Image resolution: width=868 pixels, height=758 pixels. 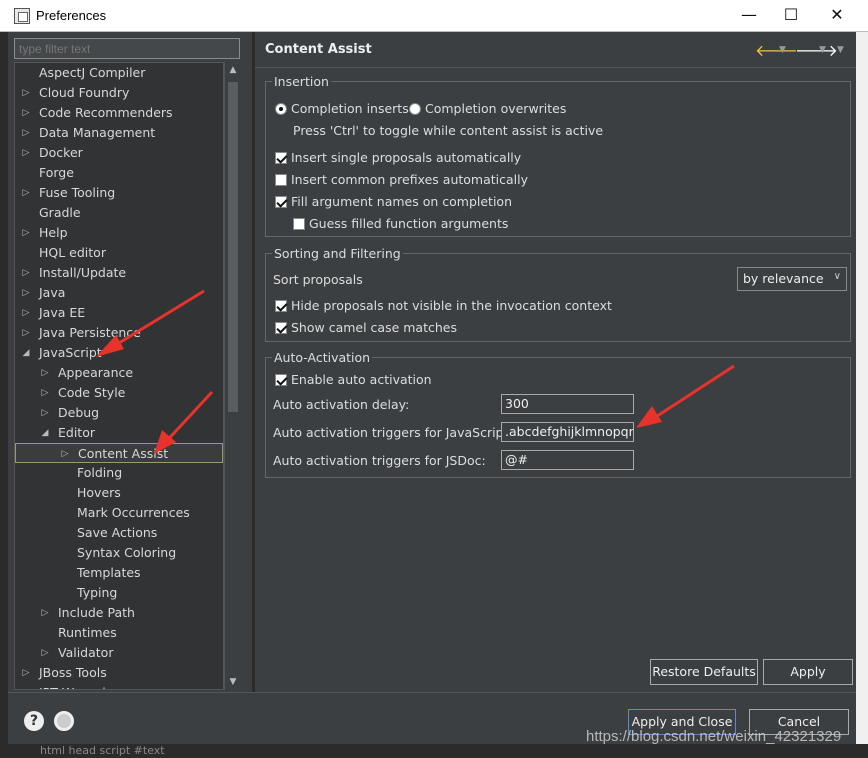 What do you see at coordinates (776, 50) in the screenshot?
I see `back-arrow-icon: 🡐` at bounding box center [776, 50].